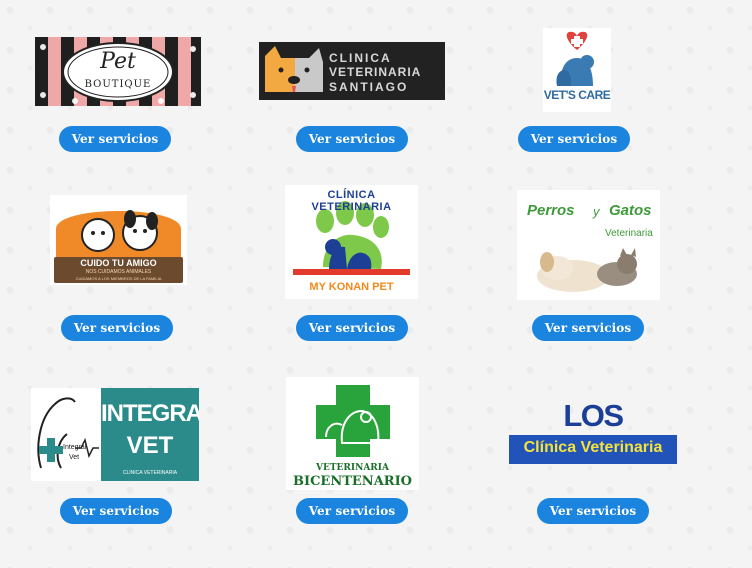 The image size is (752, 568). I want to click on logo-line-1: CLINICA, so click(360, 58).